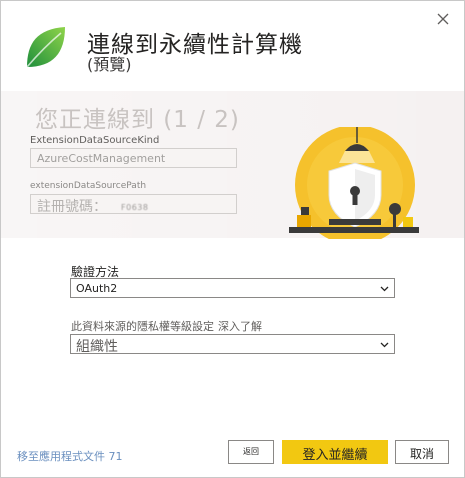  I want to click on connector-logo-icon, so click(45, 47).